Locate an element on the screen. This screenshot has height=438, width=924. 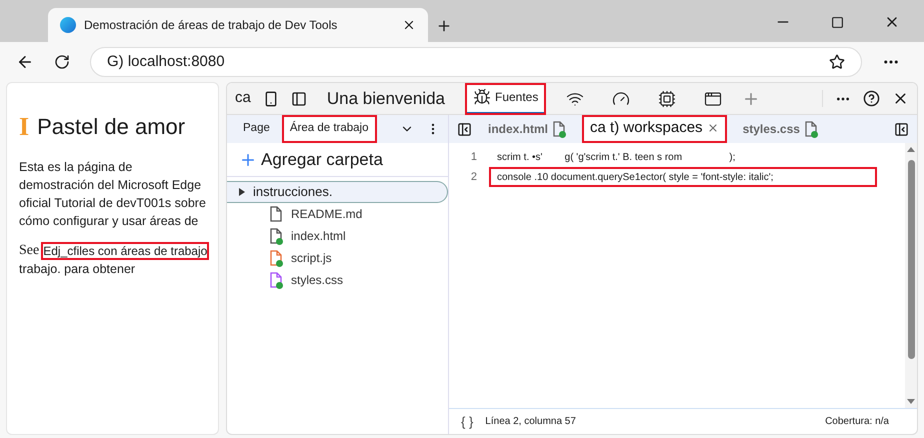
folder-row: instrucciones. is located at coordinates (337, 192).